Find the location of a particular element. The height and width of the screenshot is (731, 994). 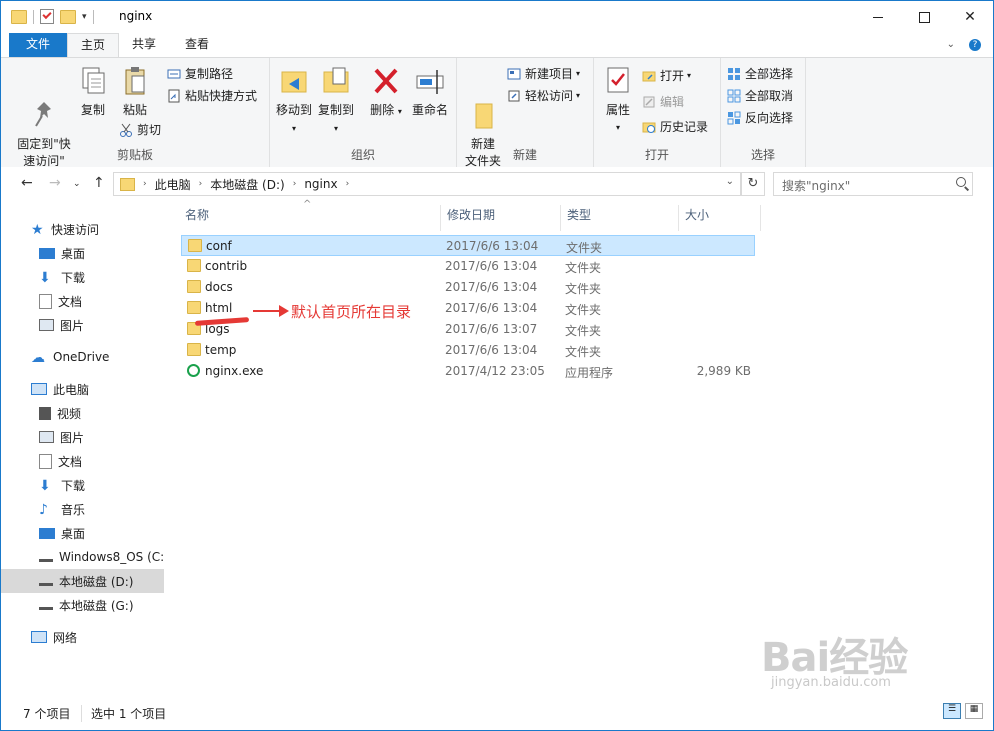

nav-label: 本地磁盘 (G:) is located at coordinates (96, 605).